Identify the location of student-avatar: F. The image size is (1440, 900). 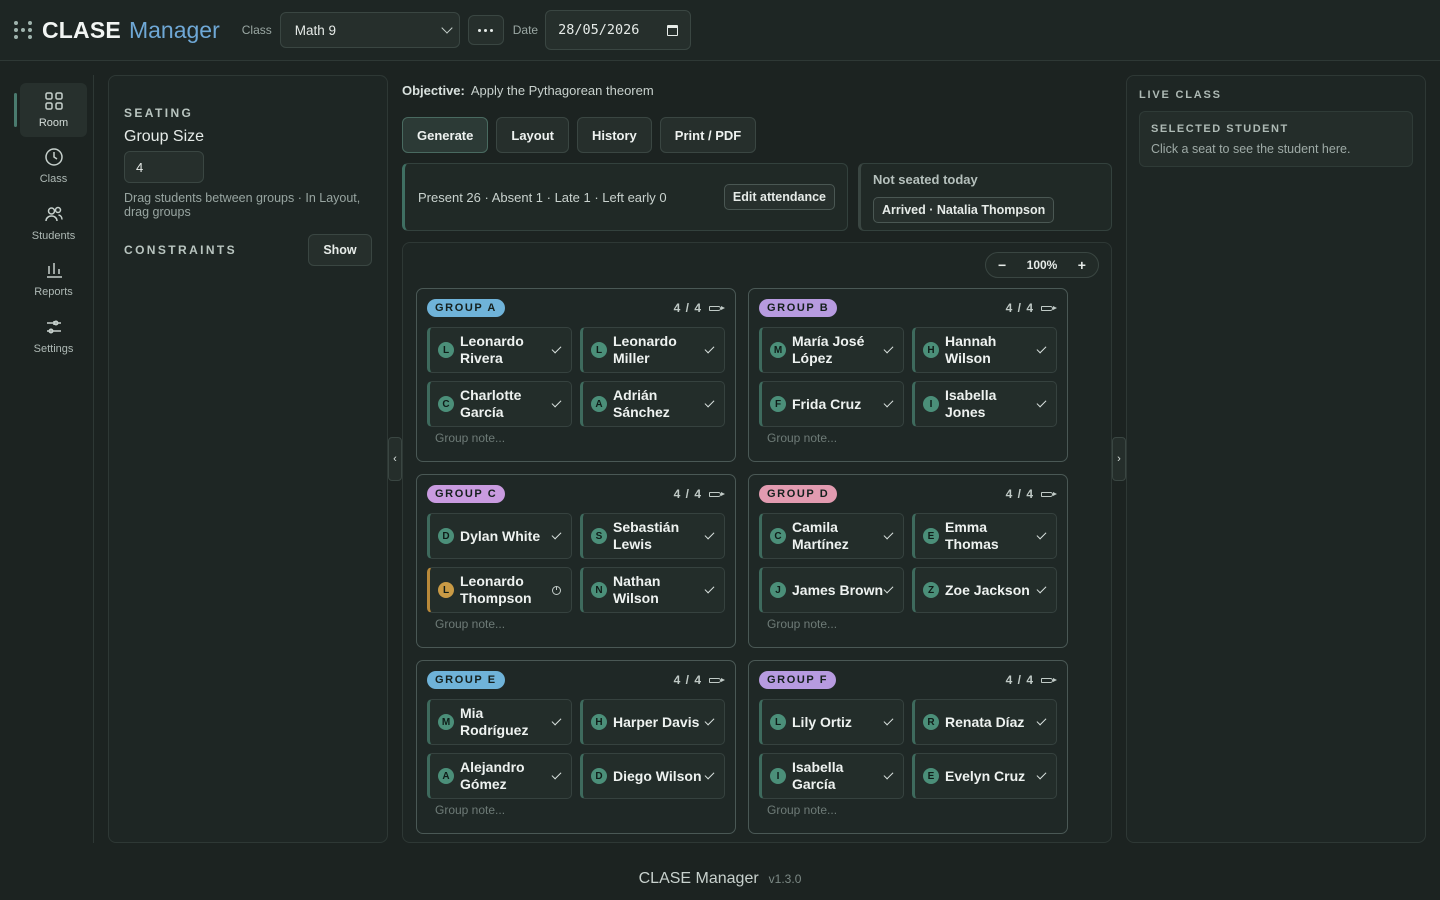
(778, 404).